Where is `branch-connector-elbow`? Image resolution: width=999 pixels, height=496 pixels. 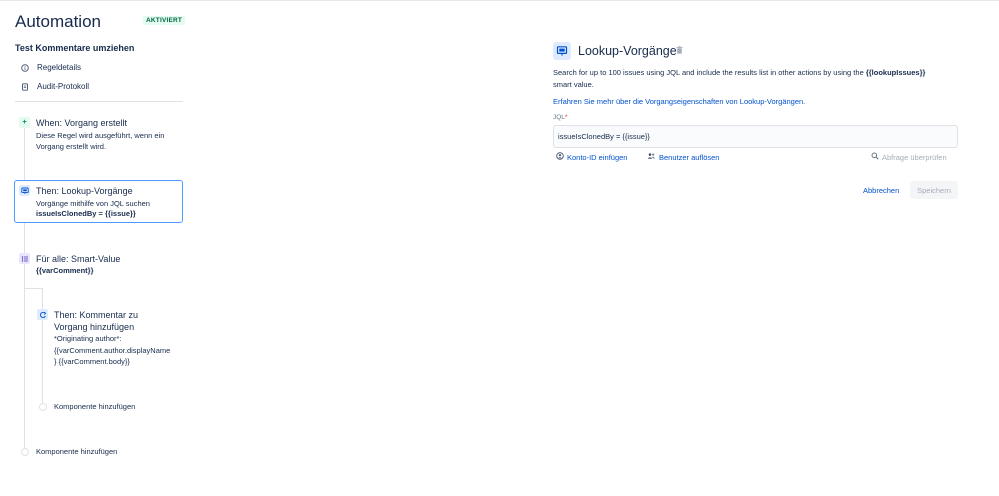
branch-connector-elbow is located at coordinates (33, 288).